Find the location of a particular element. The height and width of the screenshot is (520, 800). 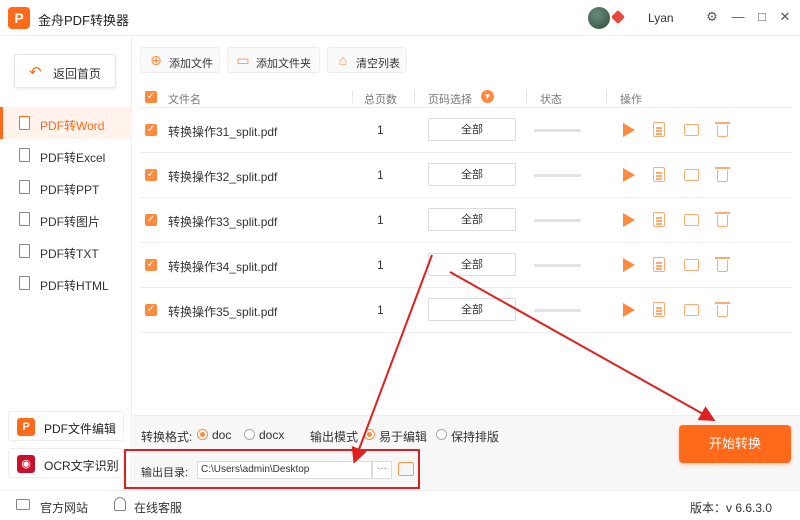

start-convert-button: 开始转换 is located at coordinates (735, 444).